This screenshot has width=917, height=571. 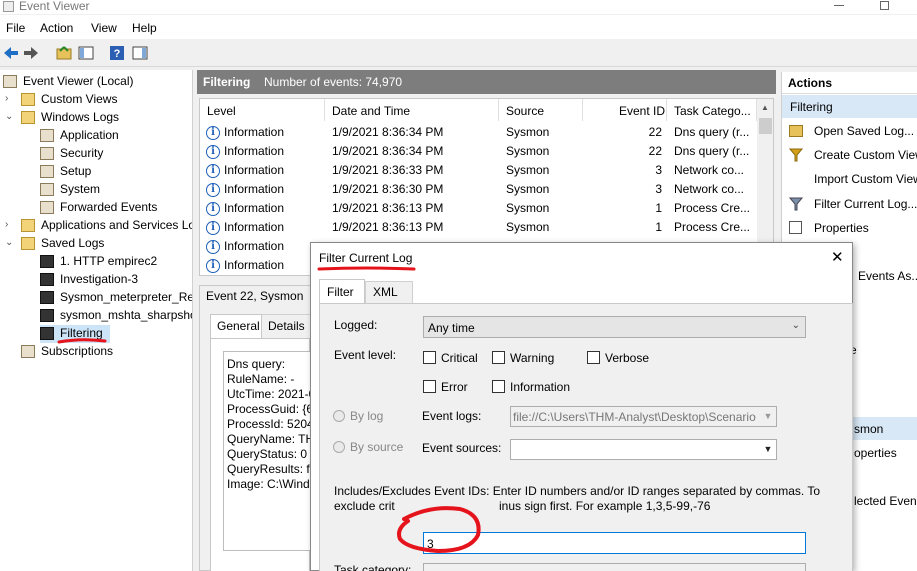 I want to click on tree-label: System, so click(x=80, y=189).